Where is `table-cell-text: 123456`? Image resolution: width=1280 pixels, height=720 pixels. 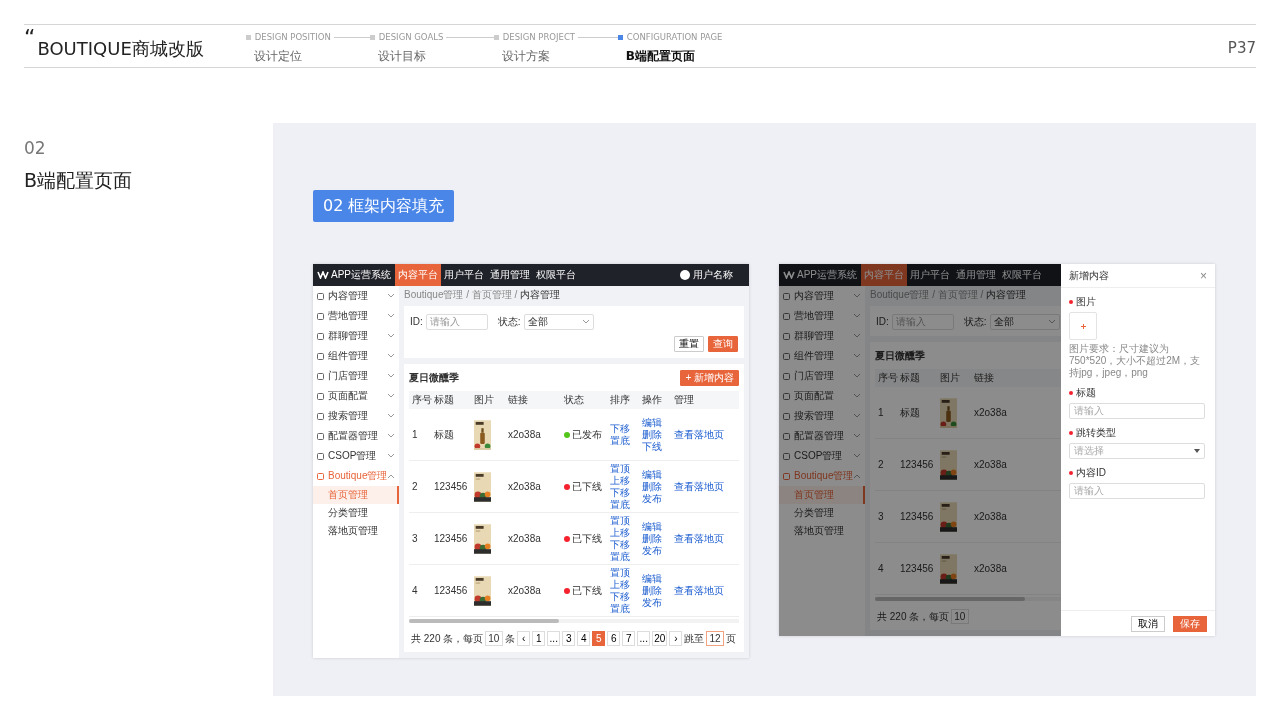
table-cell-text: 123456 is located at coordinates (917, 516).